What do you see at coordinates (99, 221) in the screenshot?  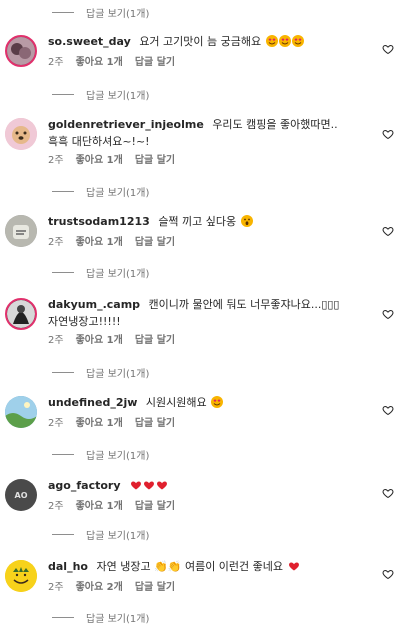 I see `comment-username: trustsodam1213` at bounding box center [99, 221].